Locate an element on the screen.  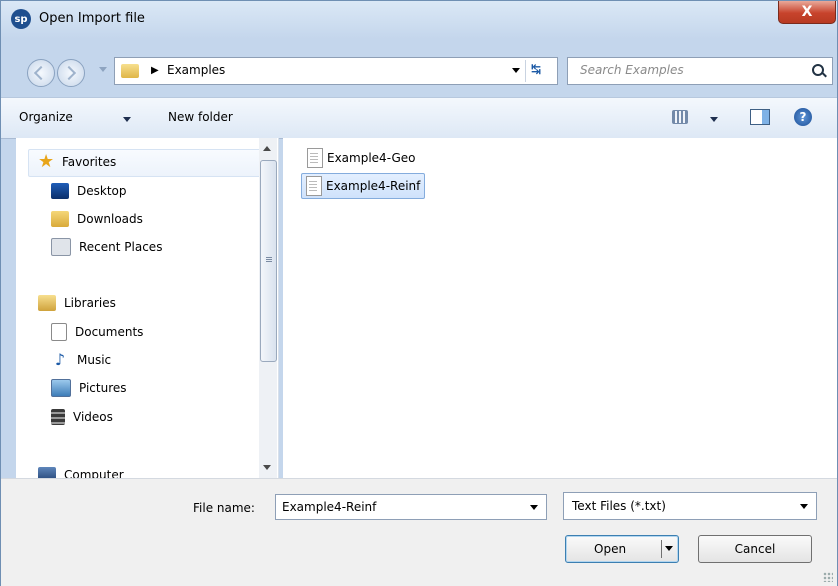
navigation-scrollbar is located at coordinates (268, 308).